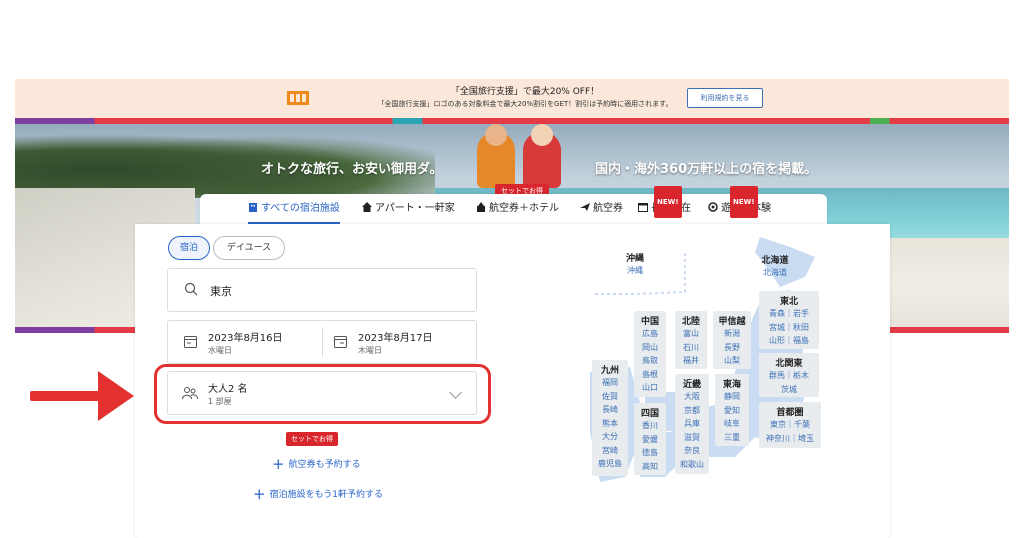 Image resolution: width=1024 pixels, height=538 pixels. What do you see at coordinates (775, 273) in the screenshot?
I see `pref-link: 北海道` at bounding box center [775, 273].